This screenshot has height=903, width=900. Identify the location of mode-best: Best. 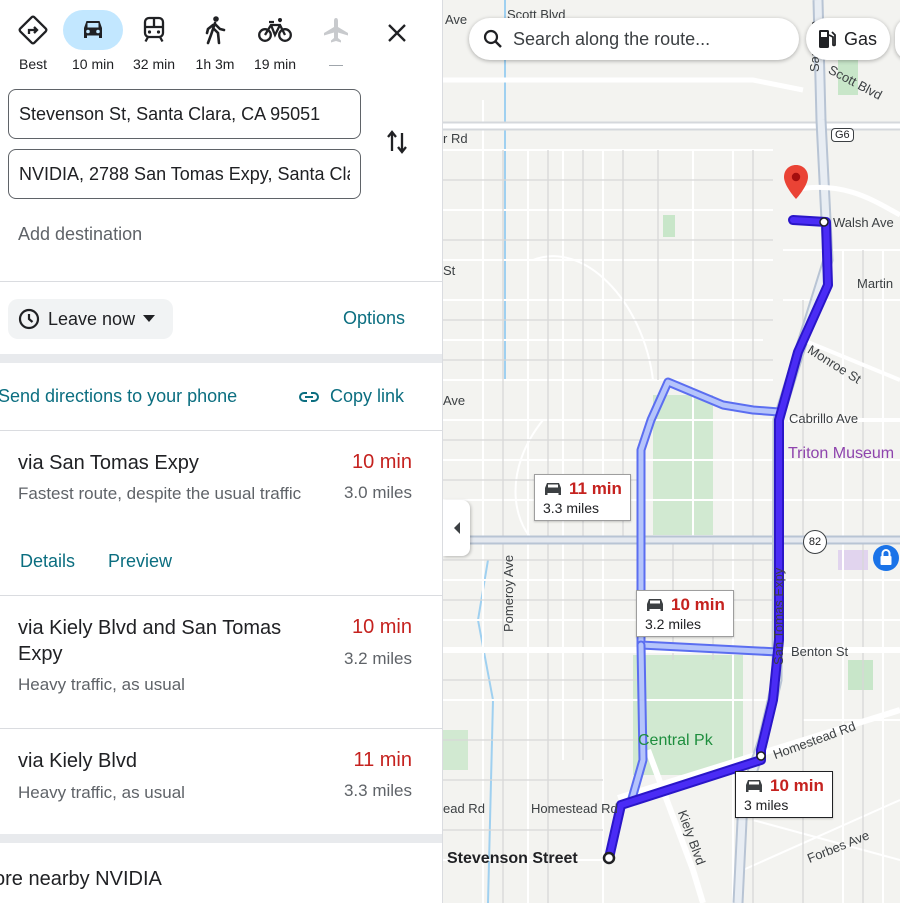
(33, 44).